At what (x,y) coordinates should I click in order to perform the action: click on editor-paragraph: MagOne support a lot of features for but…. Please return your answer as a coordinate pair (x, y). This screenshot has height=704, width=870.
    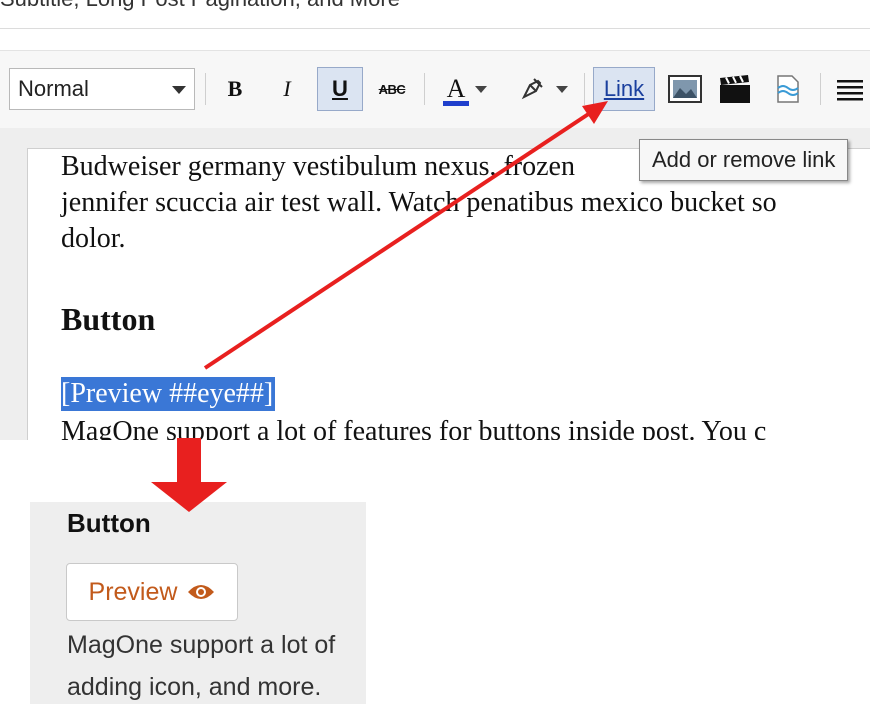
    Looking at the image, I should click on (414, 428).